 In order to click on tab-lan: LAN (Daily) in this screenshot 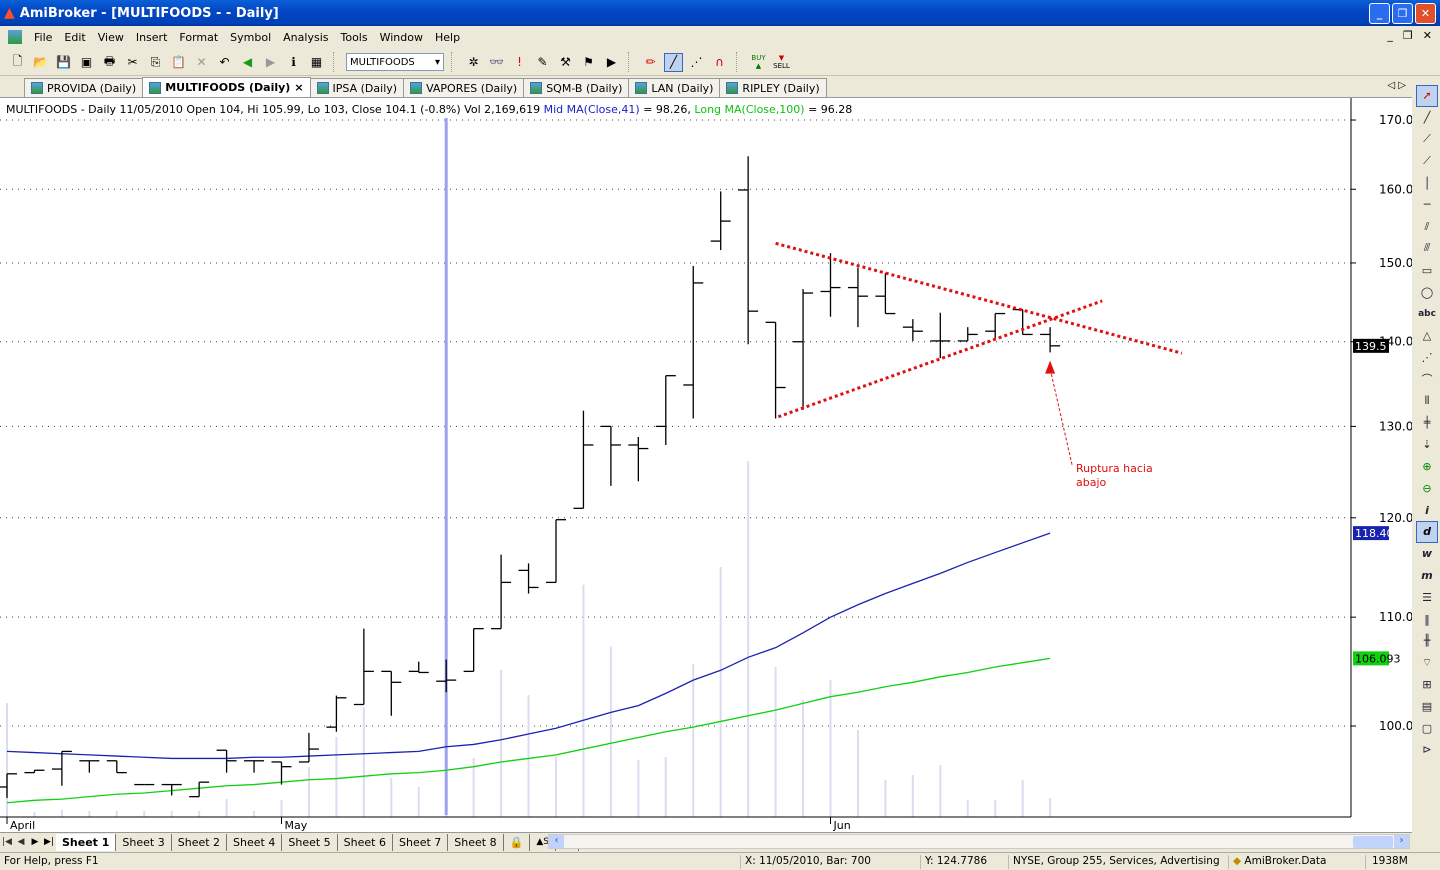, I will do `click(674, 87)`.